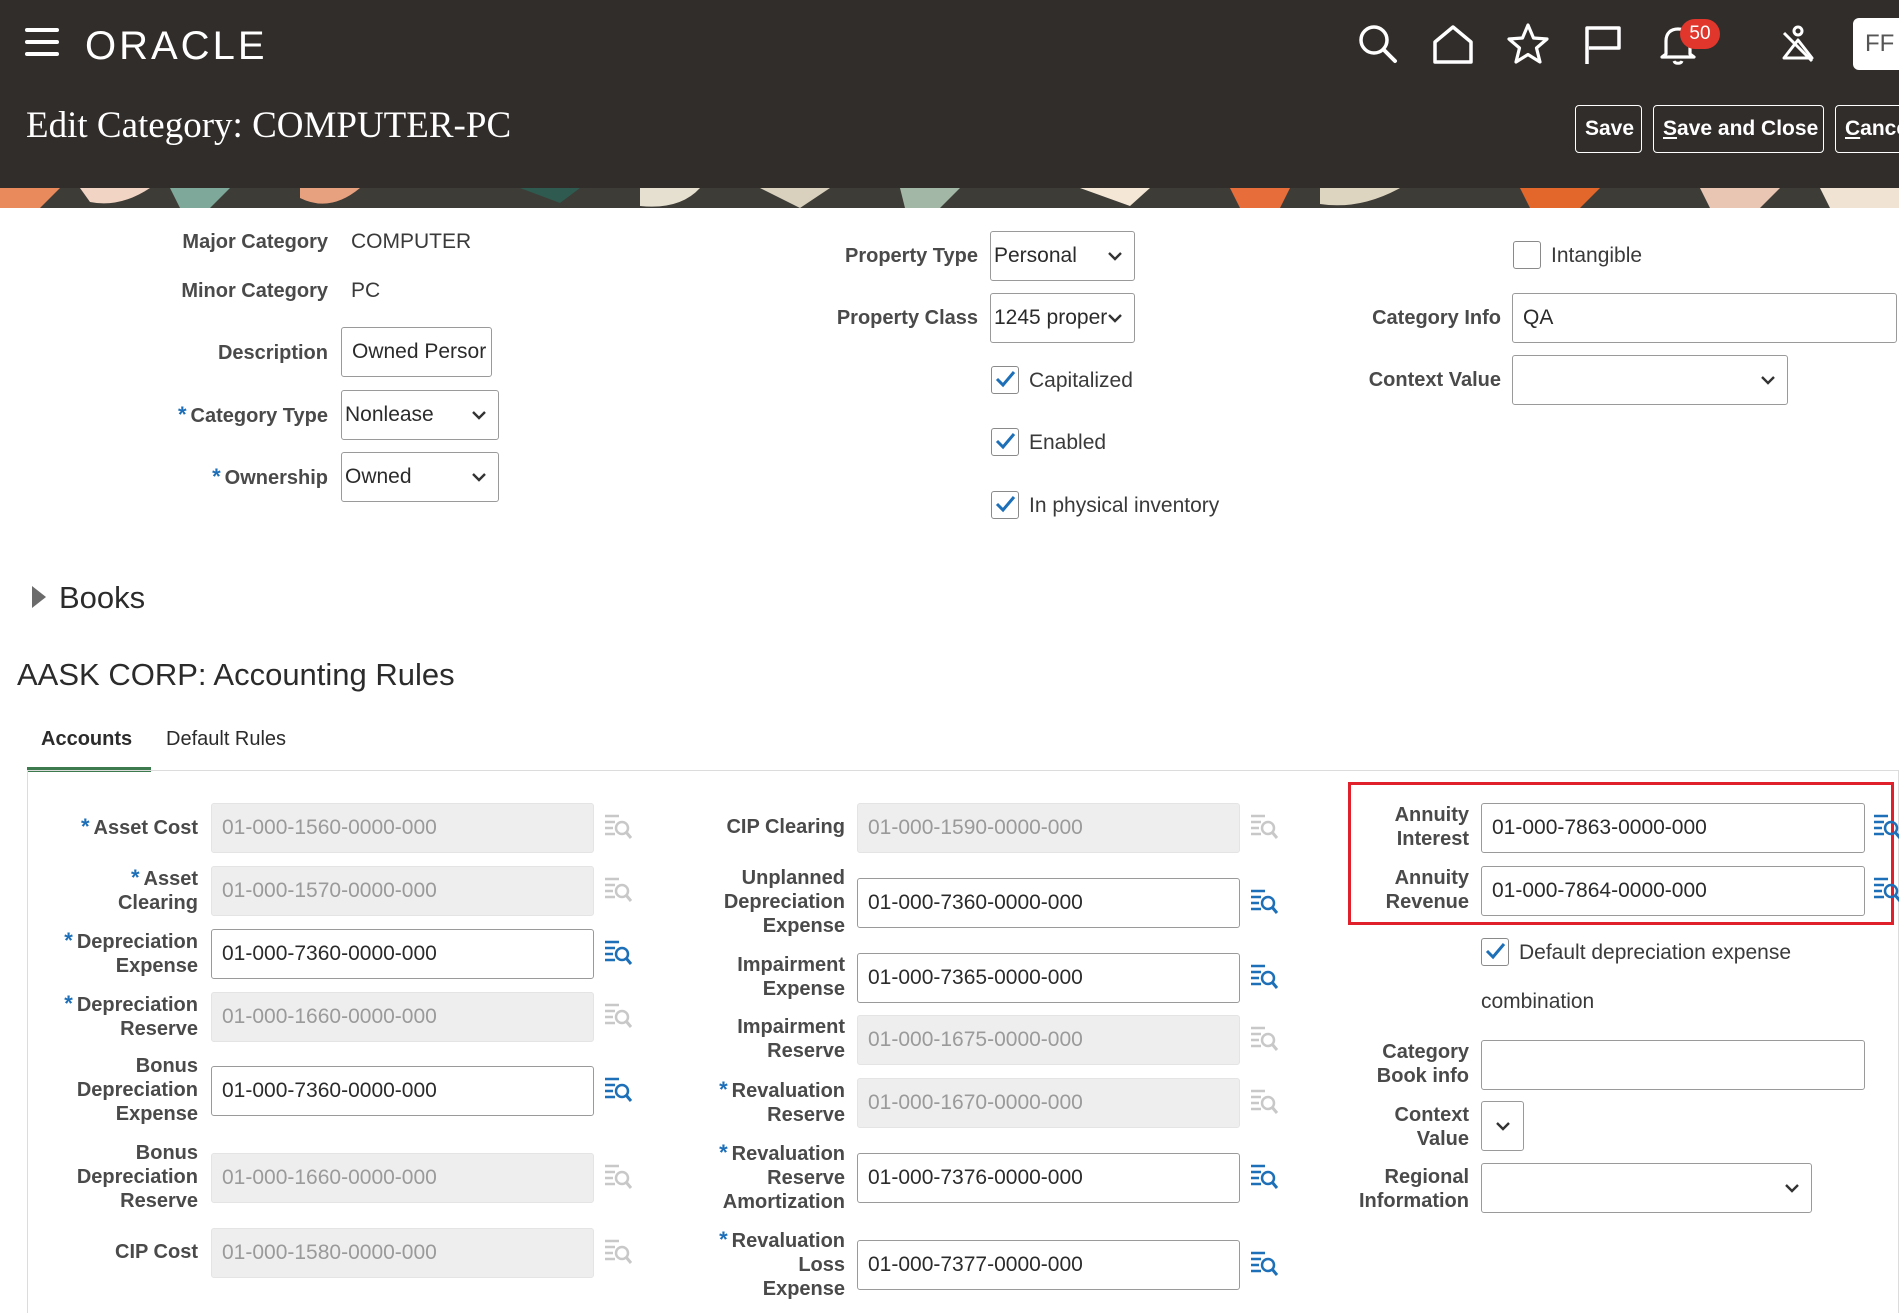 Image resolution: width=1899 pixels, height=1313 pixels. What do you see at coordinates (911, 256) in the screenshot?
I see `property-type-label: Property Type` at bounding box center [911, 256].